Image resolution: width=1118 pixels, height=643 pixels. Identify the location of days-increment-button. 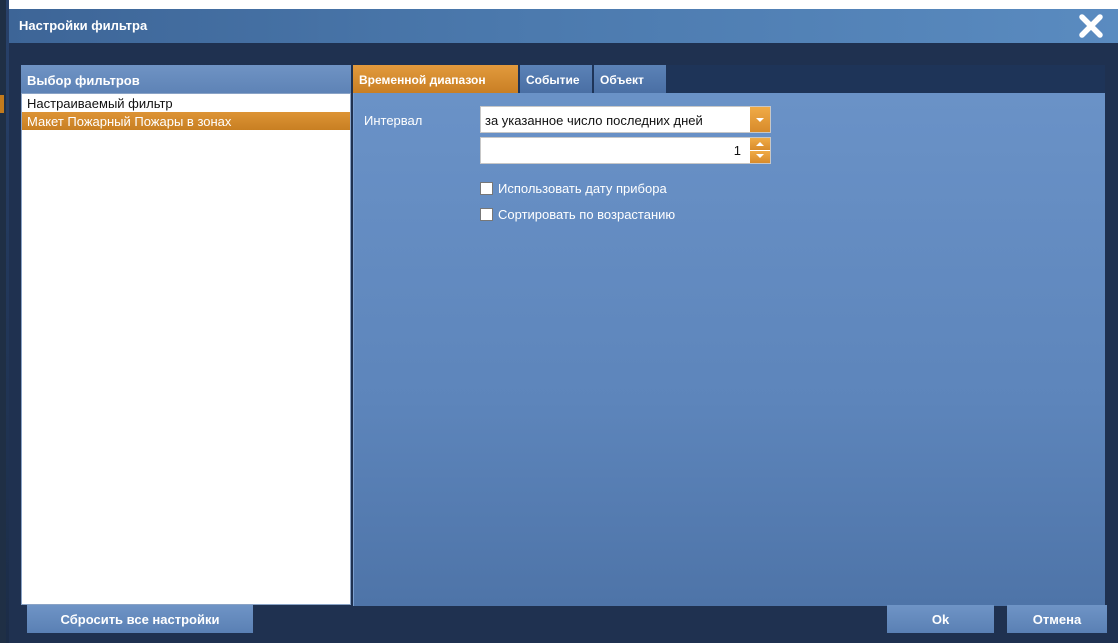
(760, 144).